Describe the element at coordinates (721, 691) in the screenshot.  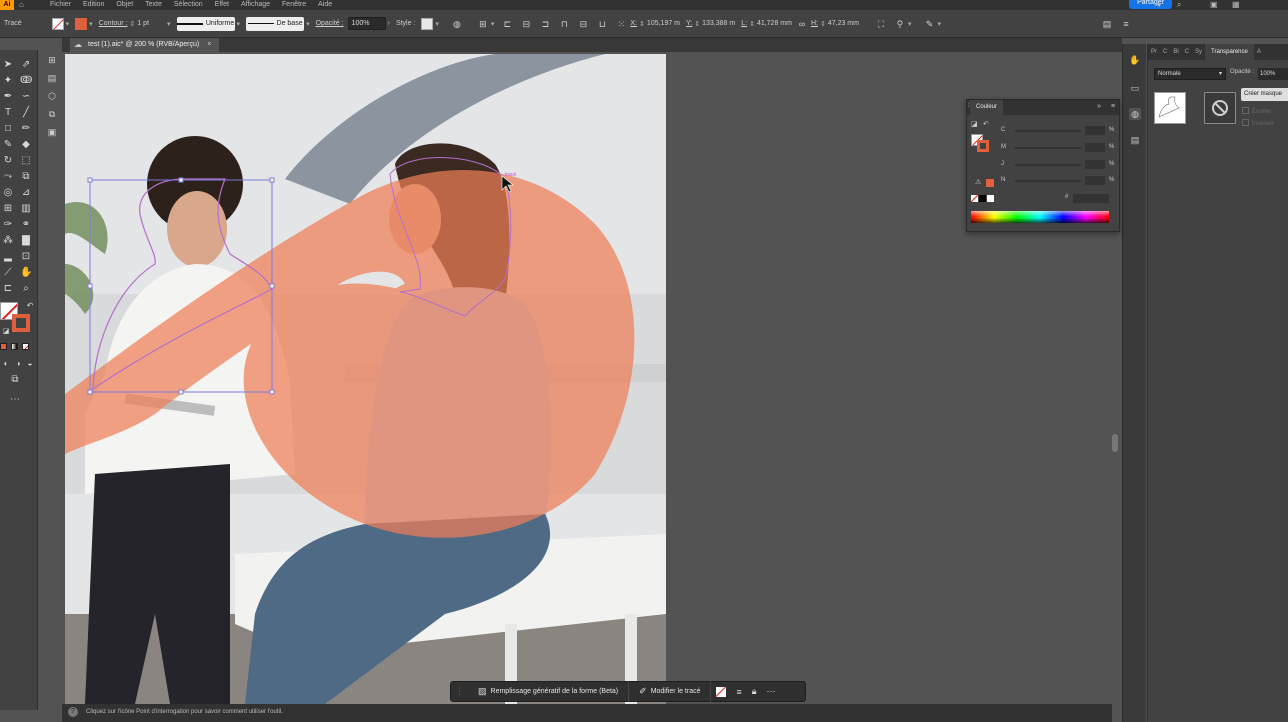
I see `fill-none-button` at that location.